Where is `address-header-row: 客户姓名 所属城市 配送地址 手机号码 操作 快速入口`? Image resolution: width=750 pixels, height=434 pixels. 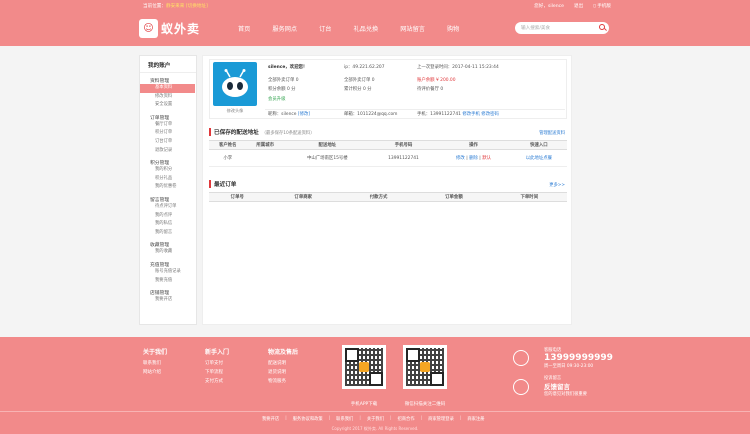 address-header-row: 客户姓名 所属城市 配送地址 手机号码 操作 快速入口 is located at coordinates (388, 145).